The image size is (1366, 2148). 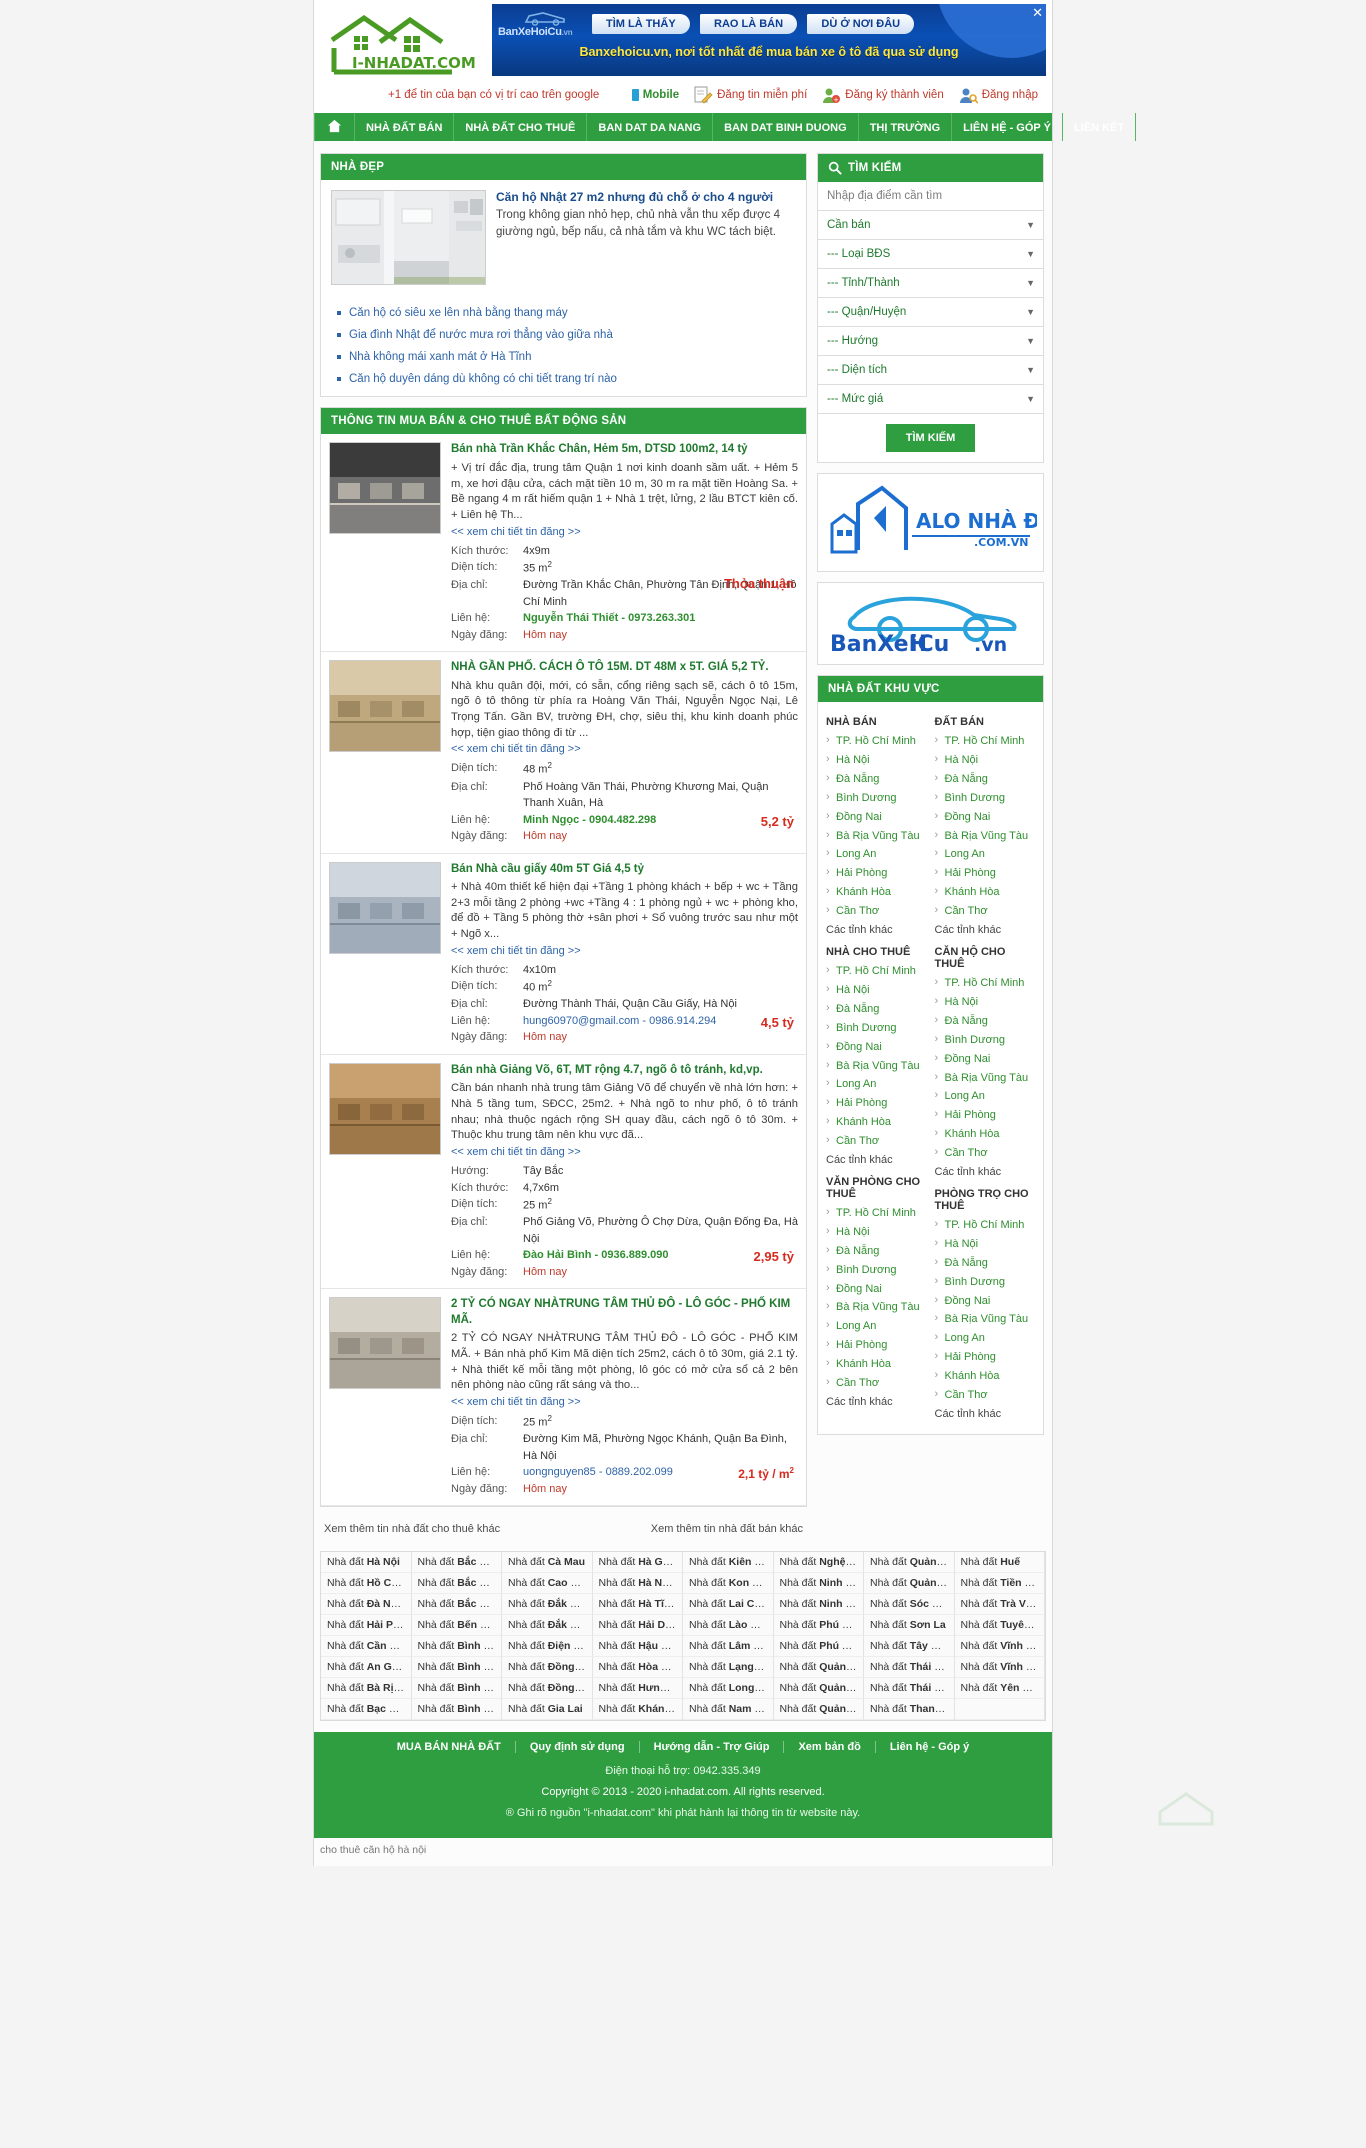 What do you see at coordinates (818, 1710) in the screenshot?
I see `province-link: Nhà đất Quảng Ngãi` at bounding box center [818, 1710].